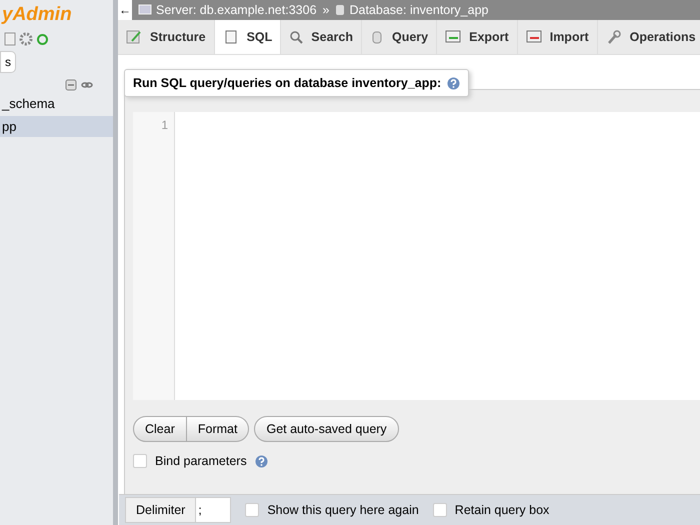 This screenshot has height=525, width=700. What do you see at coordinates (56, 103) in the screenshot?
I see `database-item: _schema` at bounding box center [56, 103].